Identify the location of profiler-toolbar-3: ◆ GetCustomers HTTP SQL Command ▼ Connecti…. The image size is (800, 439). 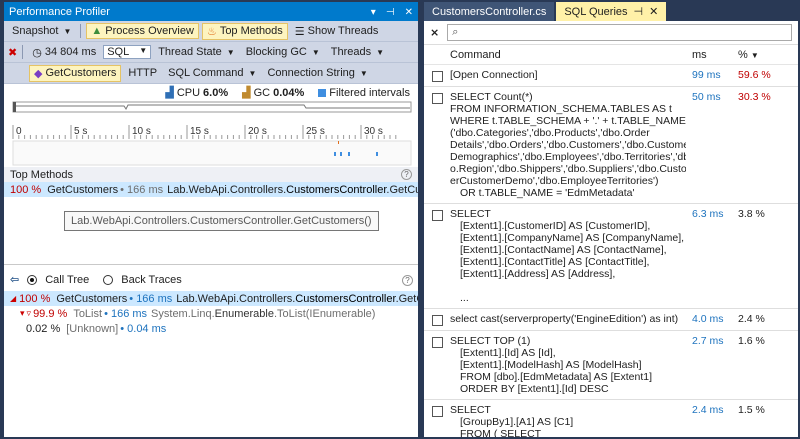
(211, 73).